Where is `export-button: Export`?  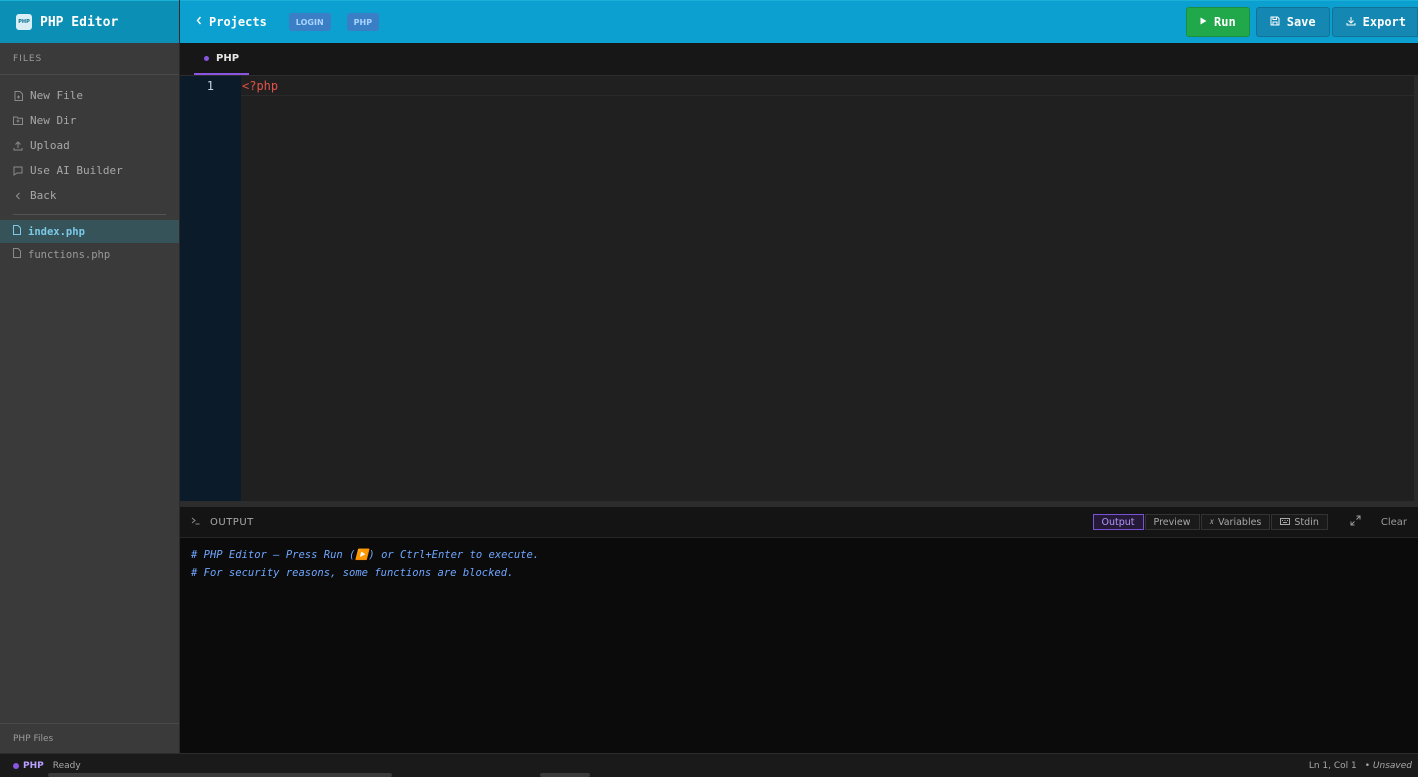 export-button: Export is located at coordinates (1374, 22).